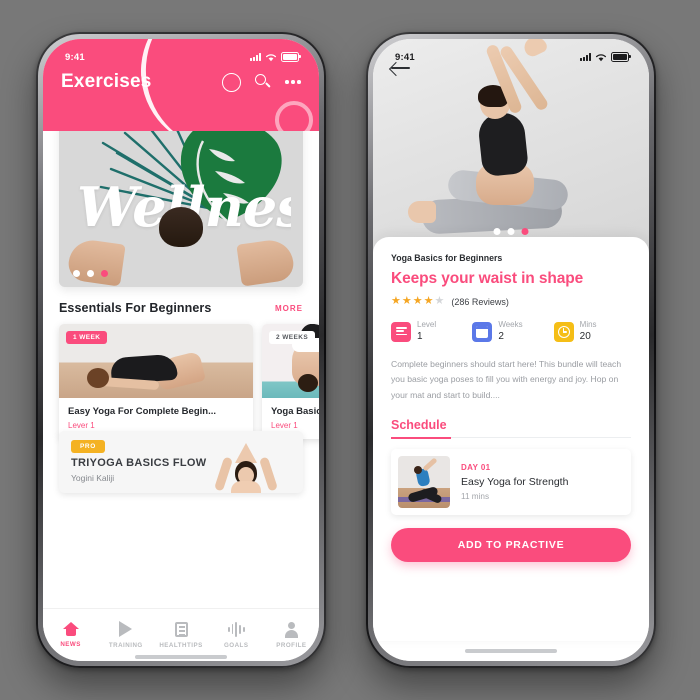 The width and height of the screenshot is (700, 700). I want to click on circle-icon, so click(232, 82).